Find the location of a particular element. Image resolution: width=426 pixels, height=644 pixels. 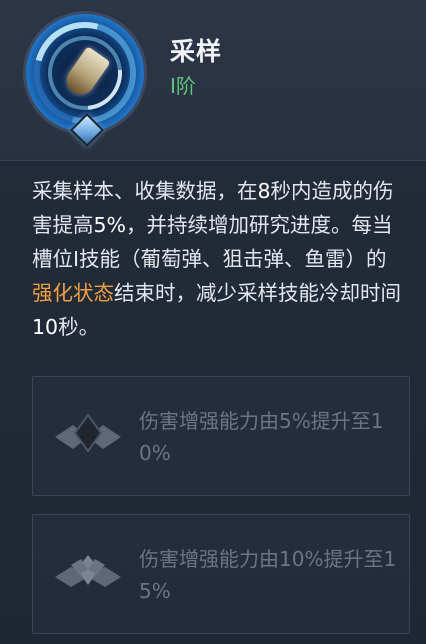

desc-text: 采集样本、收集数据，在 is located at coordinates (145, 191).